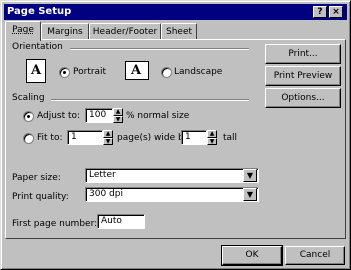 The height and width of the screenshot is (270, 351). Describe the element at coordinates (336, 12) in the screenshot. I see `close-button: ×` at that location.